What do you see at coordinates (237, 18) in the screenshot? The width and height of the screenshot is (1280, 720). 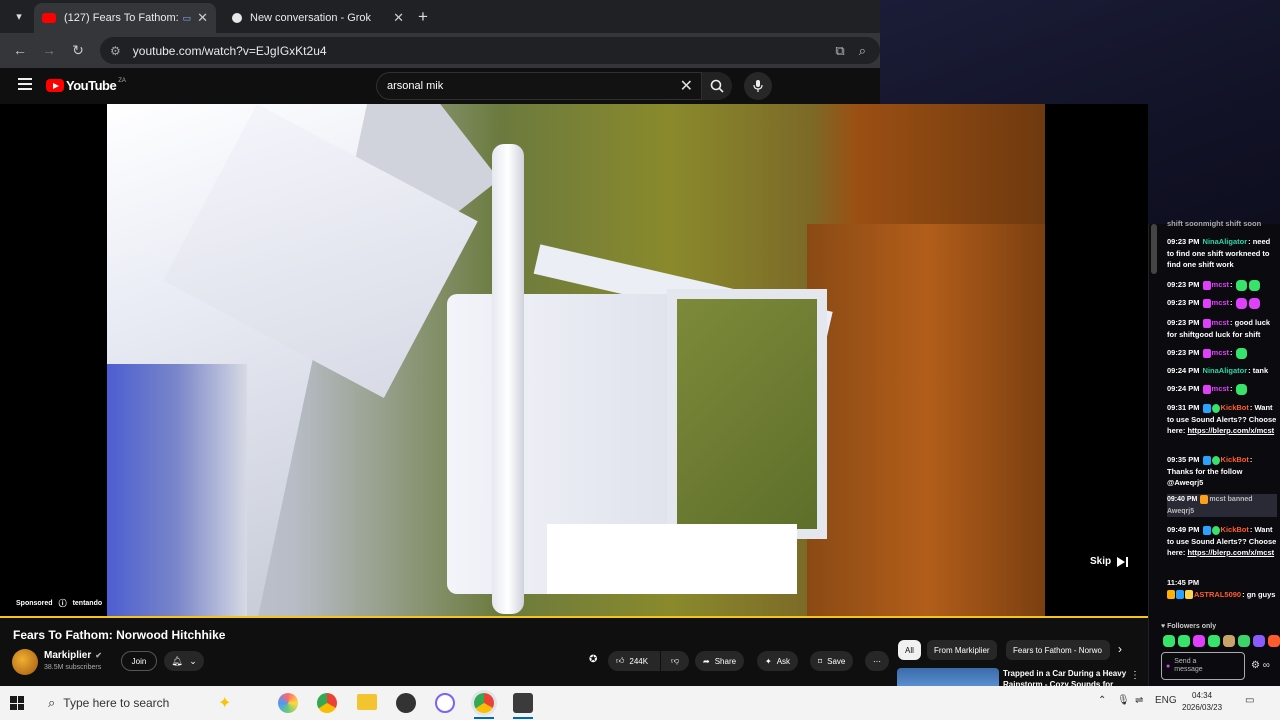 I see `grok-favicon-icon` at bounding box center [237, 18].